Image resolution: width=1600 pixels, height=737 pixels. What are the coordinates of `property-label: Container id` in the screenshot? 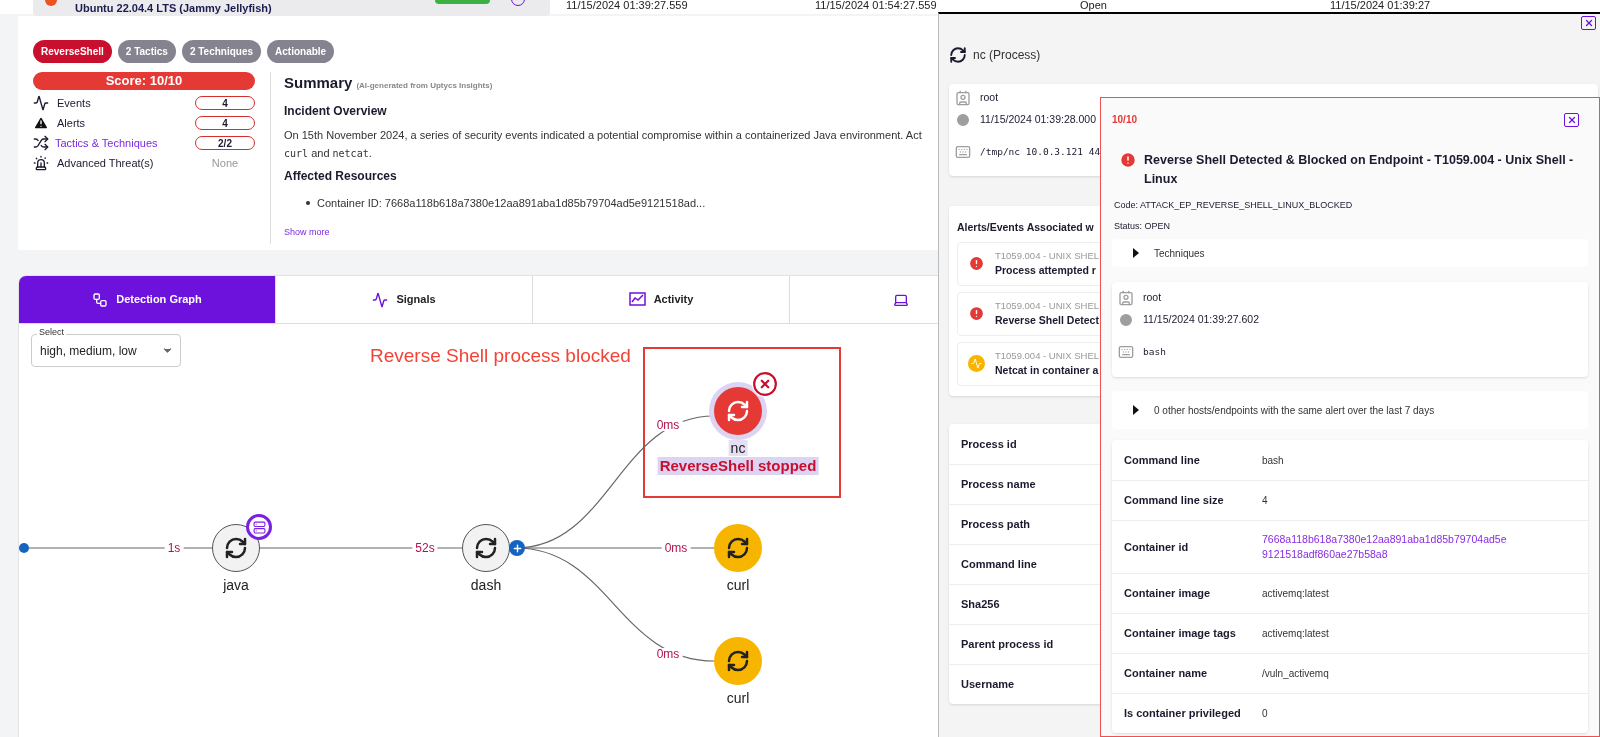 It's located at (1157, 547).